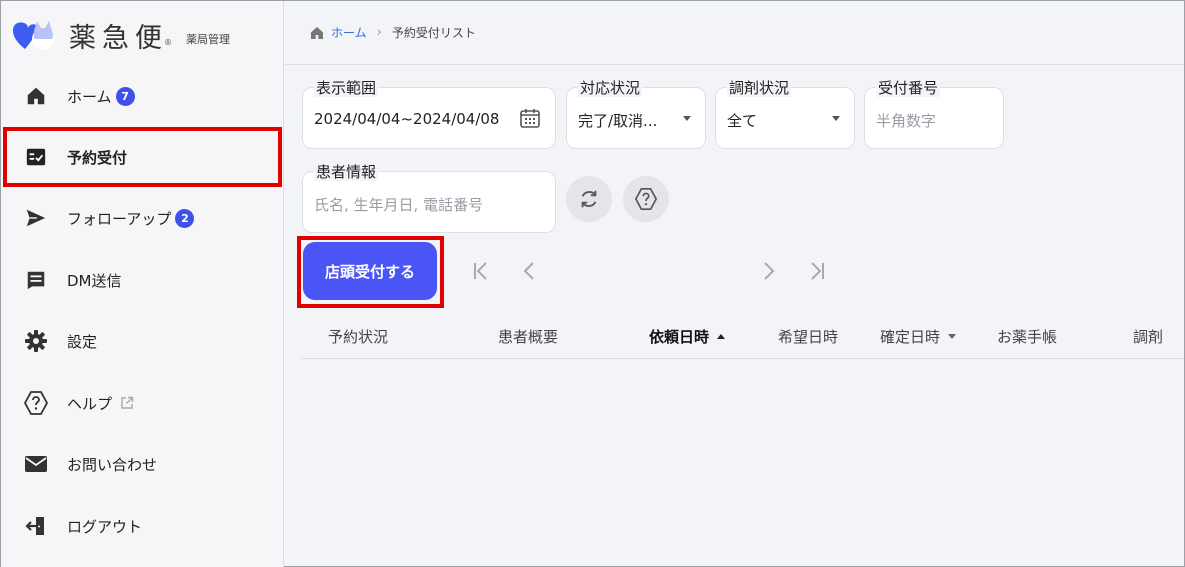 The height and width of the screenshot is (567, 1185). Describe the element at coordinates (89, 96) in the screenshot. I see `sidebar-item-label: ホーム` at that location.